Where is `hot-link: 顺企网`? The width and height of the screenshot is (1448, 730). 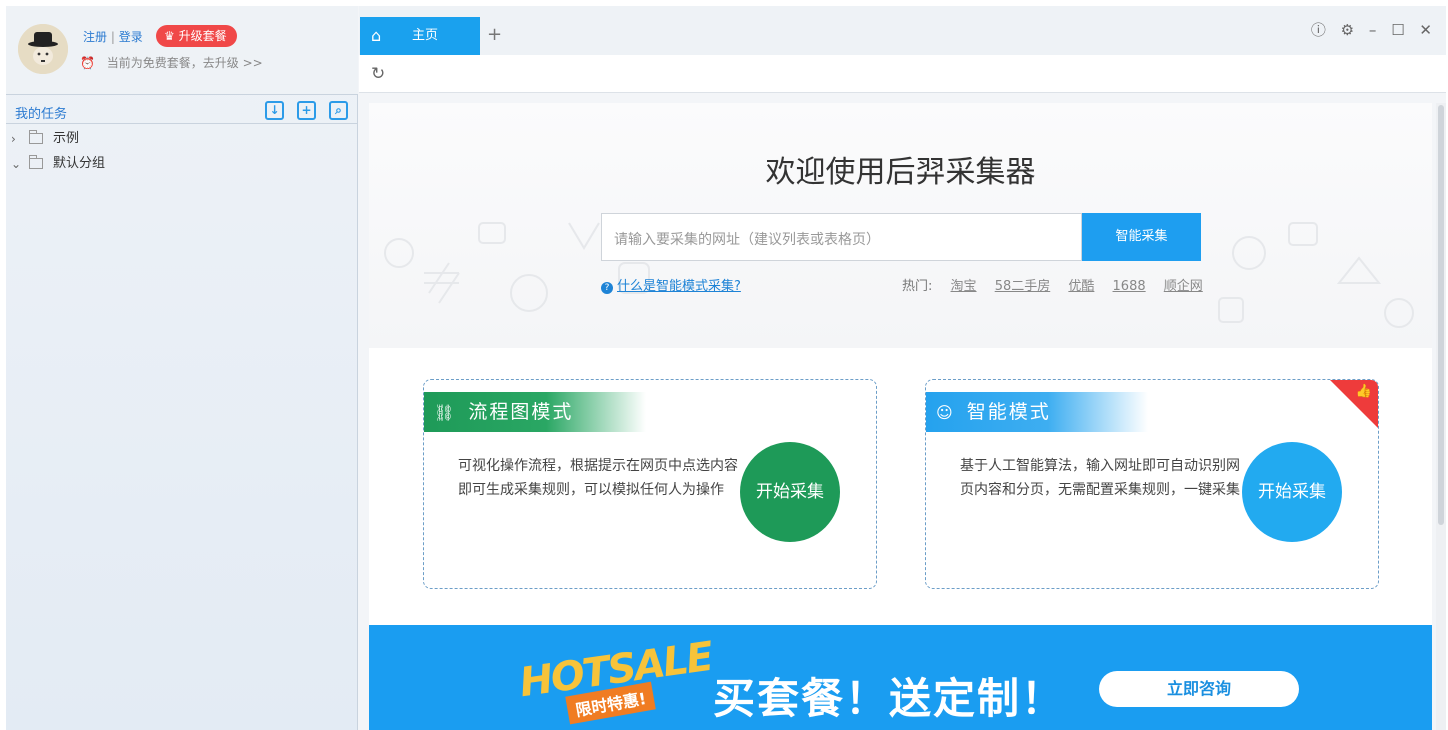 hot-link: 顺企网 is located at coordinates (1183, 286).